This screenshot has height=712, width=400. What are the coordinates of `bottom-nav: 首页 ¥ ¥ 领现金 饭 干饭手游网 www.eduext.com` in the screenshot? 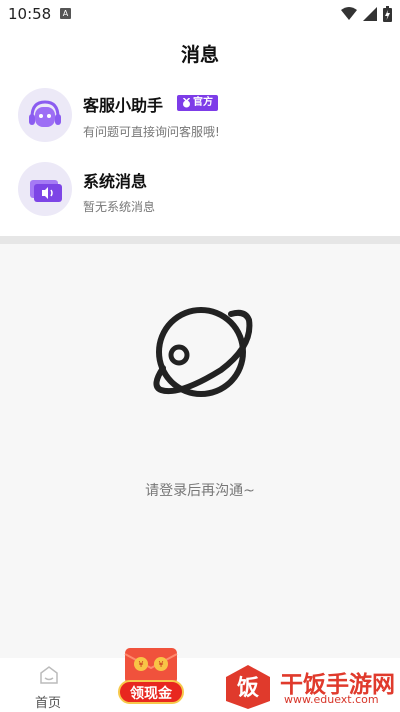 It's located at (200, 680).